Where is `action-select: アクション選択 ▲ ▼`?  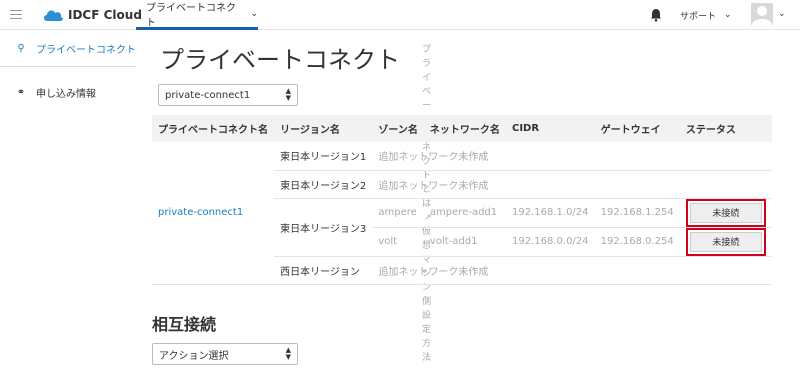 action-select: アクション選択 ▲ ▼ is located at coordinates (225, 354).